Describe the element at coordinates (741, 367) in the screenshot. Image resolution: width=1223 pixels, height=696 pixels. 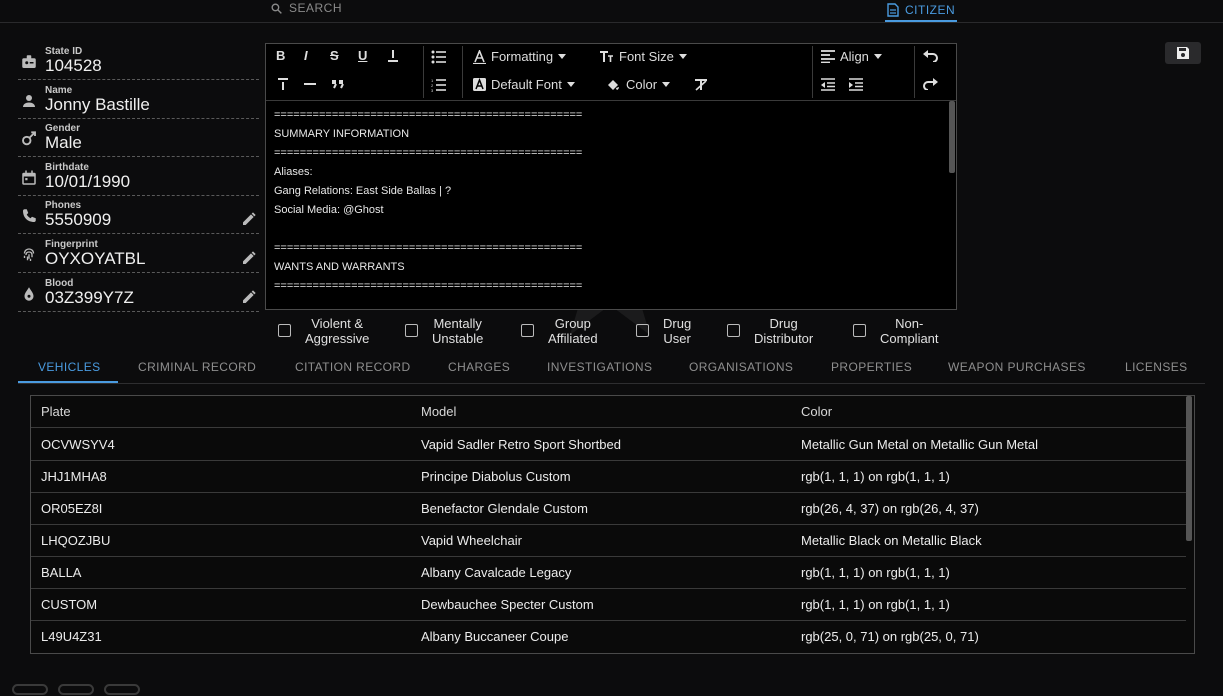
I see `tab-organisations: ORGANISATIONS` at that location.